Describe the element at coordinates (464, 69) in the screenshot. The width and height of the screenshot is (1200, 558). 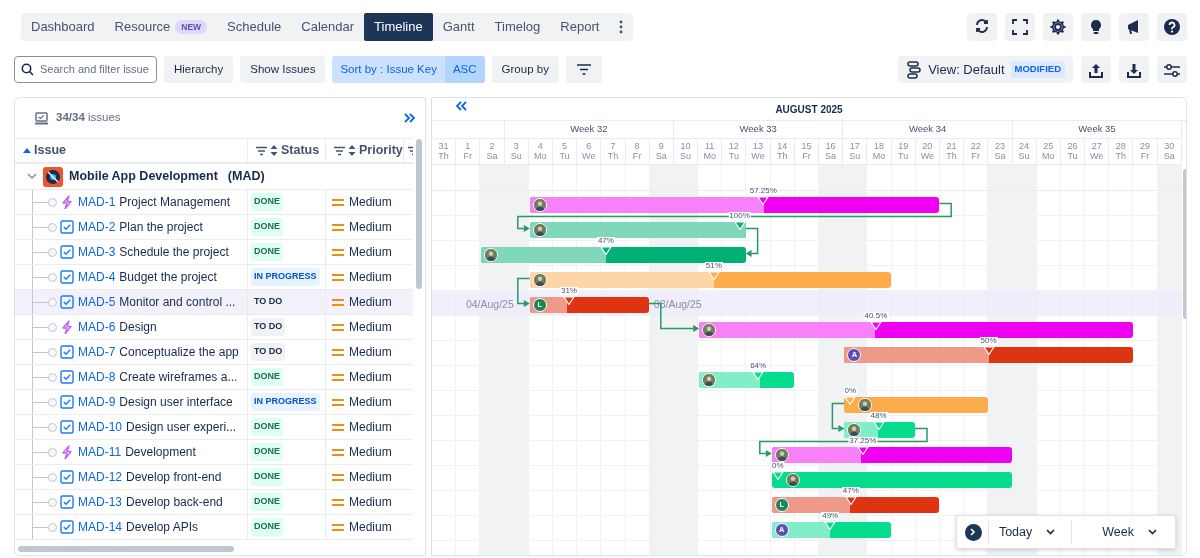
I see `sort-order-button: ASC` at that location.